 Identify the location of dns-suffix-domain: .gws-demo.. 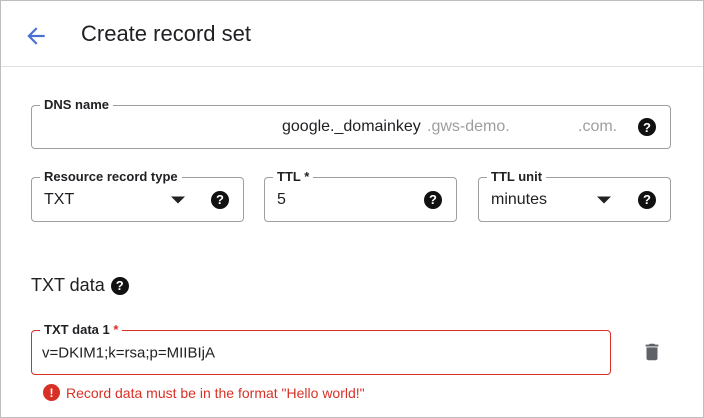
(468, 126).